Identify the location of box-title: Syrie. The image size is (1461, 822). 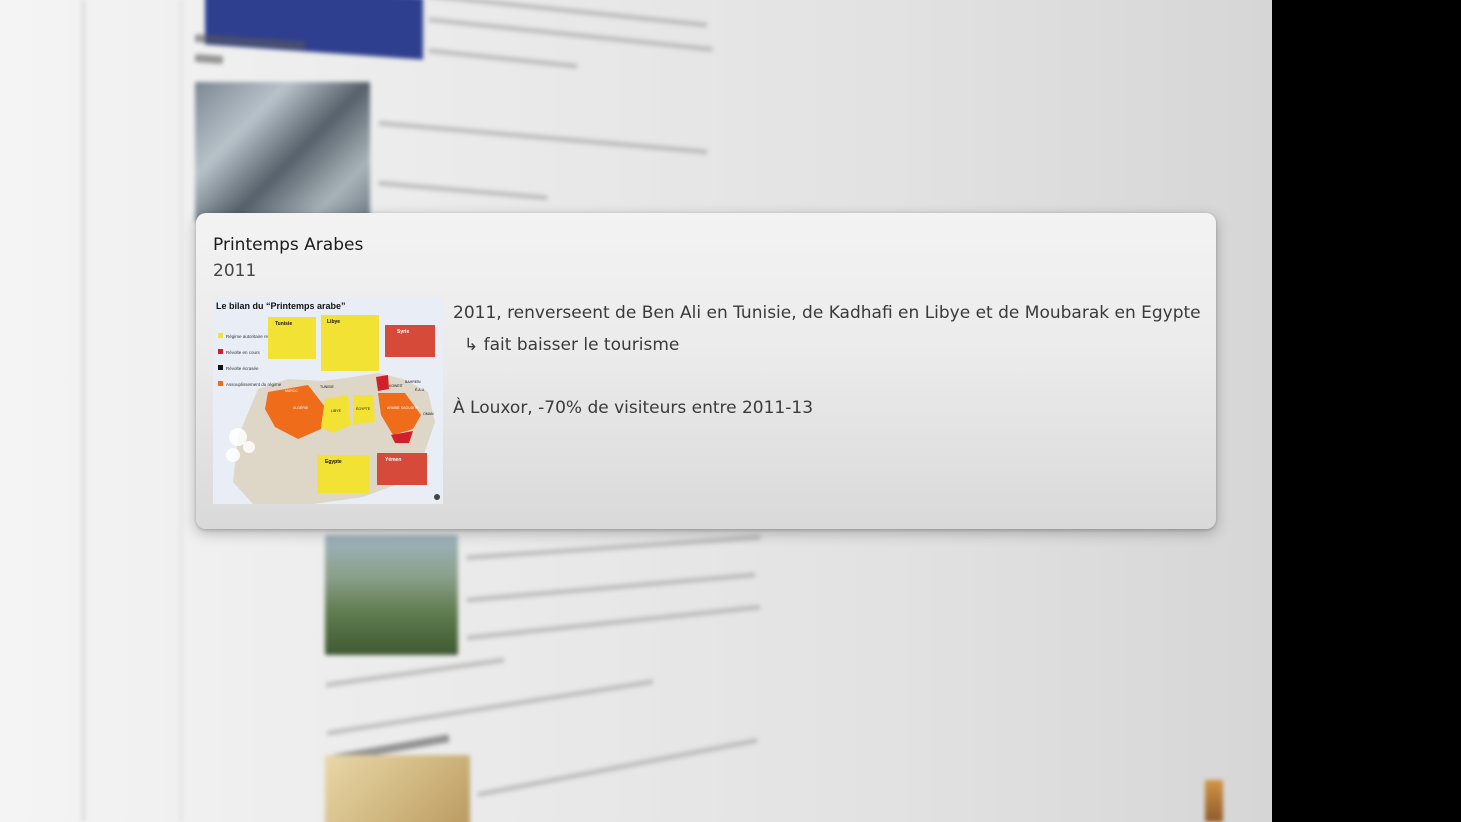
(403, 332).